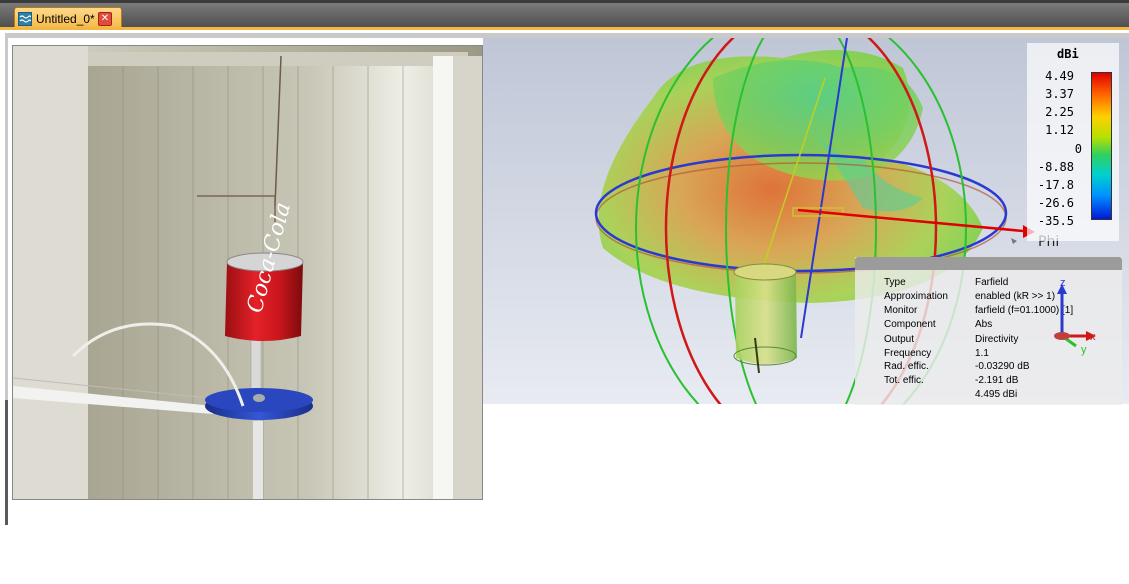 This screenshot has width=1129, height=584. What do you see at coordinates (904, 380) in the screenshot?
I see `info-label-tot-effic: Tot. effic.` at bounding box center [904, 380].